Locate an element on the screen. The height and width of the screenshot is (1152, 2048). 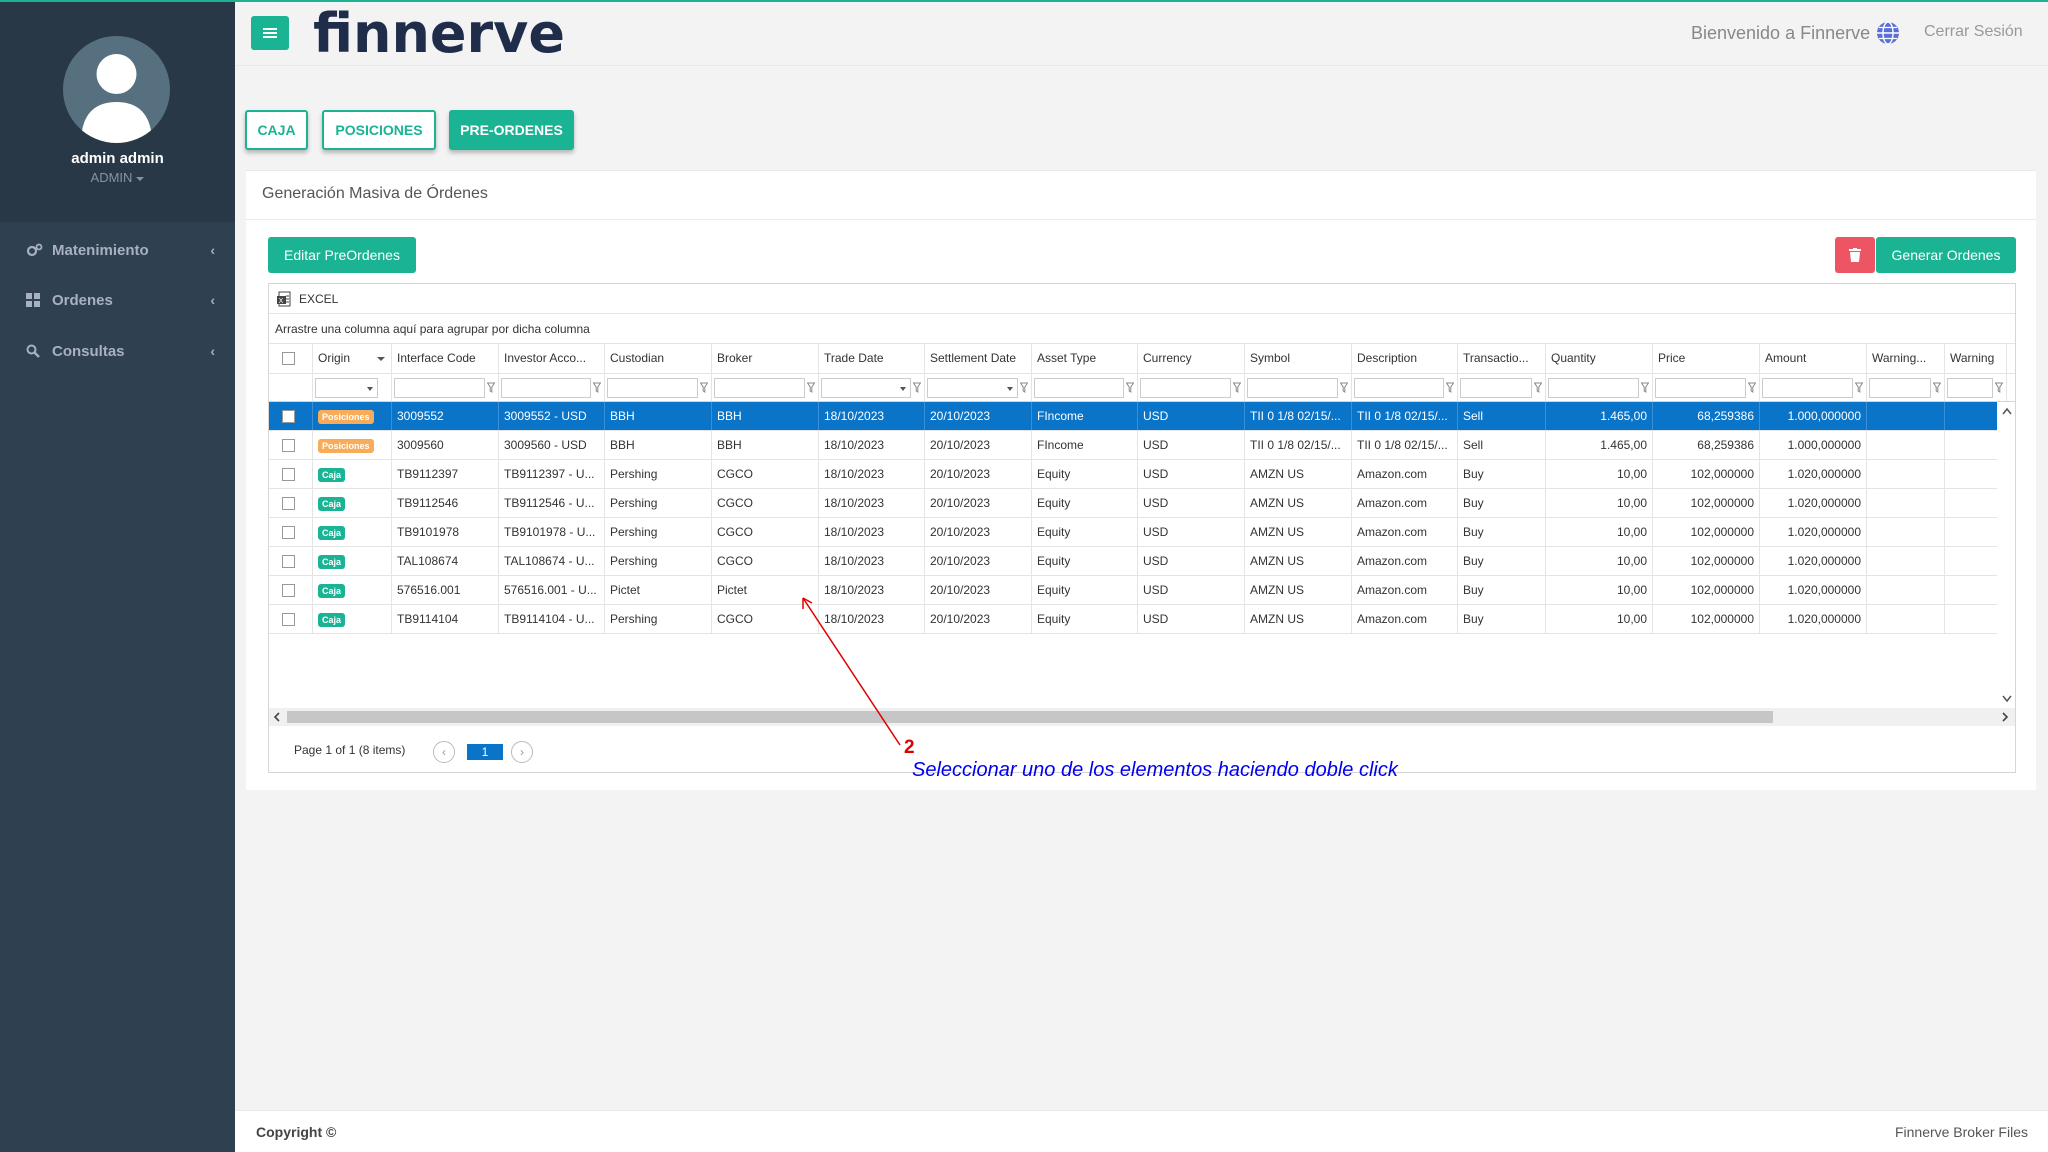
column-header-asset-type: Asset Type is located at coordinates (1085, 358).